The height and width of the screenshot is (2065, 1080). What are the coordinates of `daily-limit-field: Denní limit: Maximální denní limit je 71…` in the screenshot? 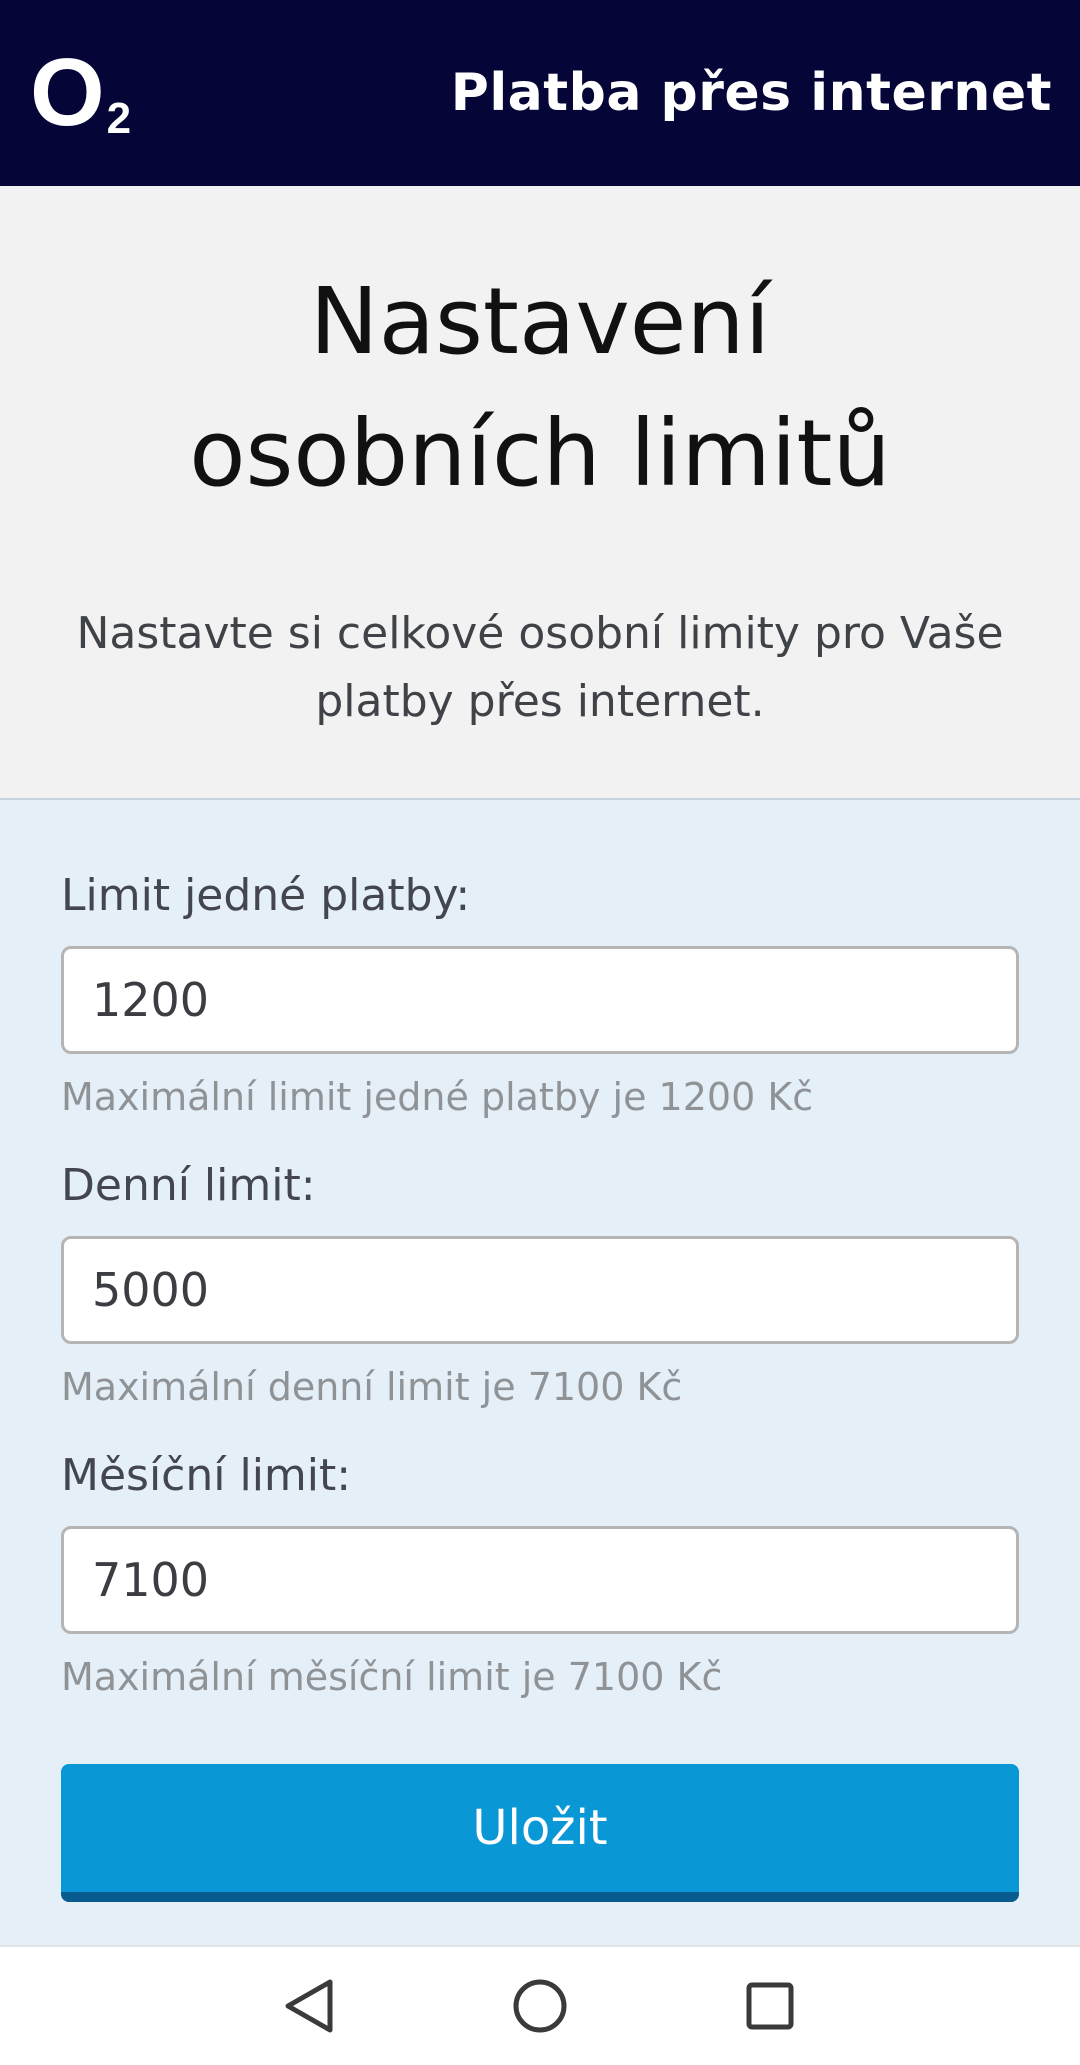 It's located at (540, 1285).